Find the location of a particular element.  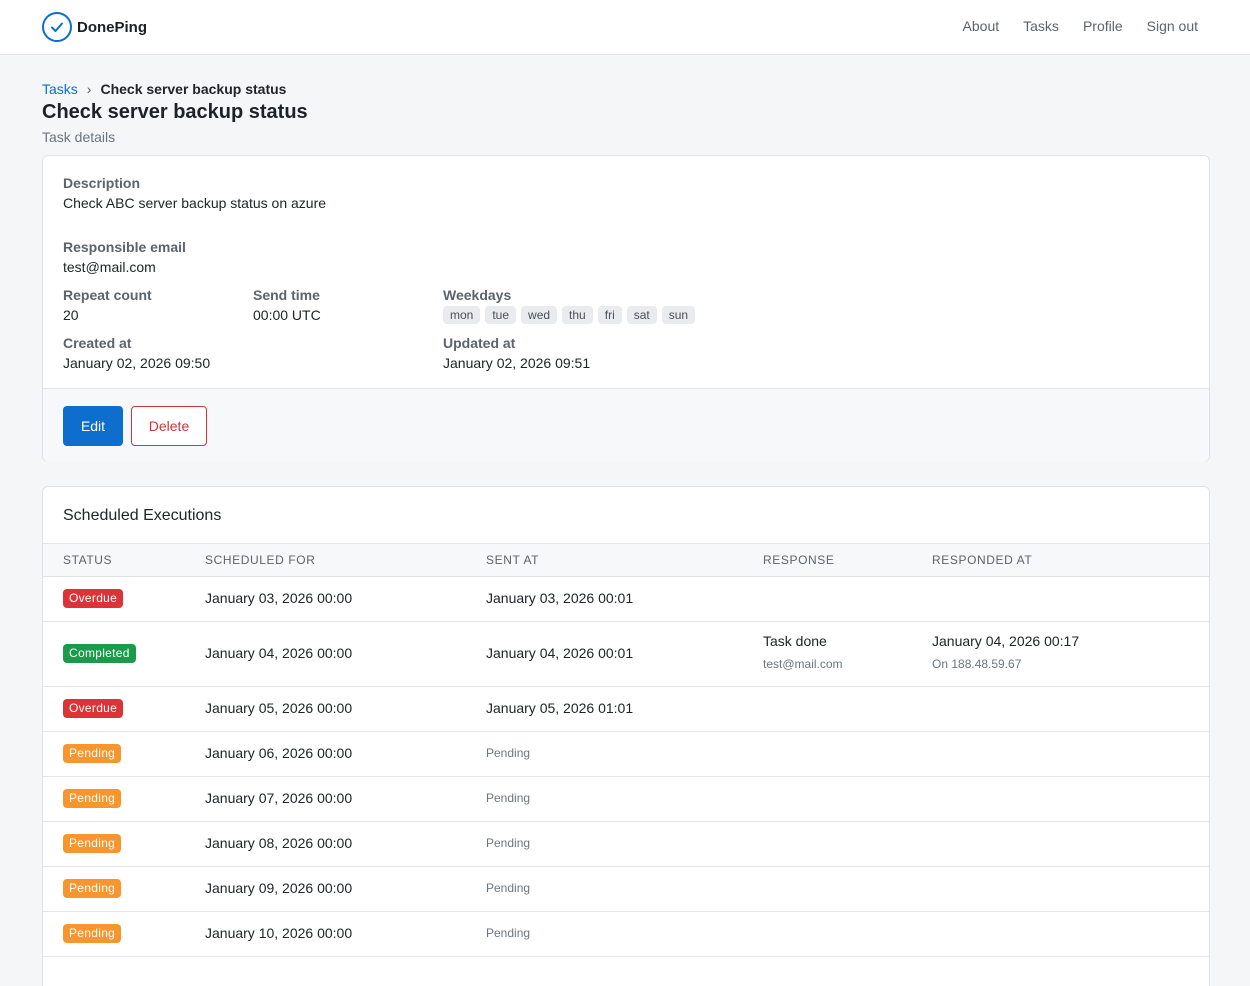

description-label: Description is located at coordinates (194, 183).